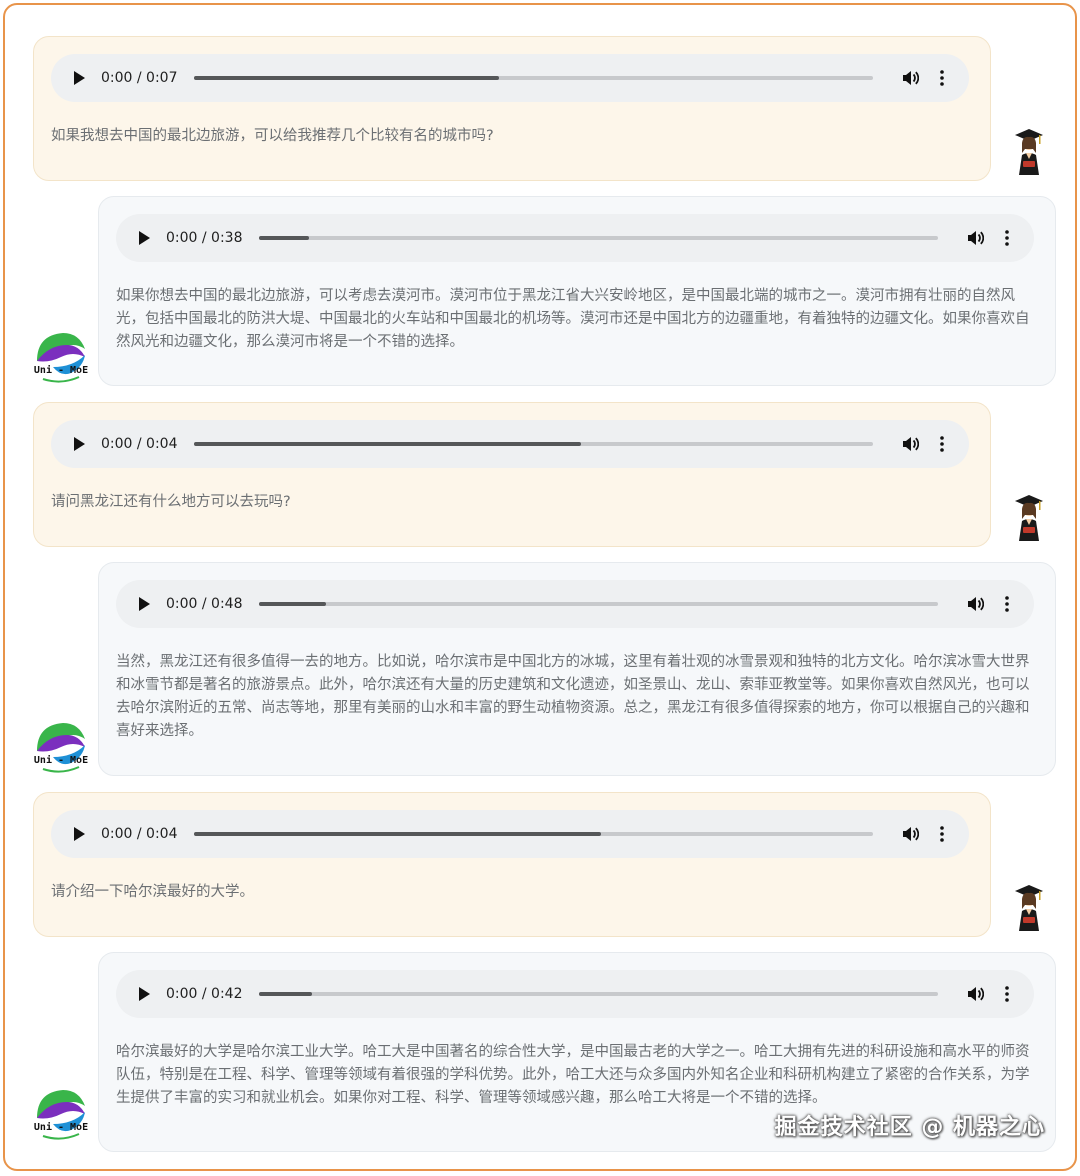  I want to click on audio-time: 0:00 / 0:38, so click(204, 238).